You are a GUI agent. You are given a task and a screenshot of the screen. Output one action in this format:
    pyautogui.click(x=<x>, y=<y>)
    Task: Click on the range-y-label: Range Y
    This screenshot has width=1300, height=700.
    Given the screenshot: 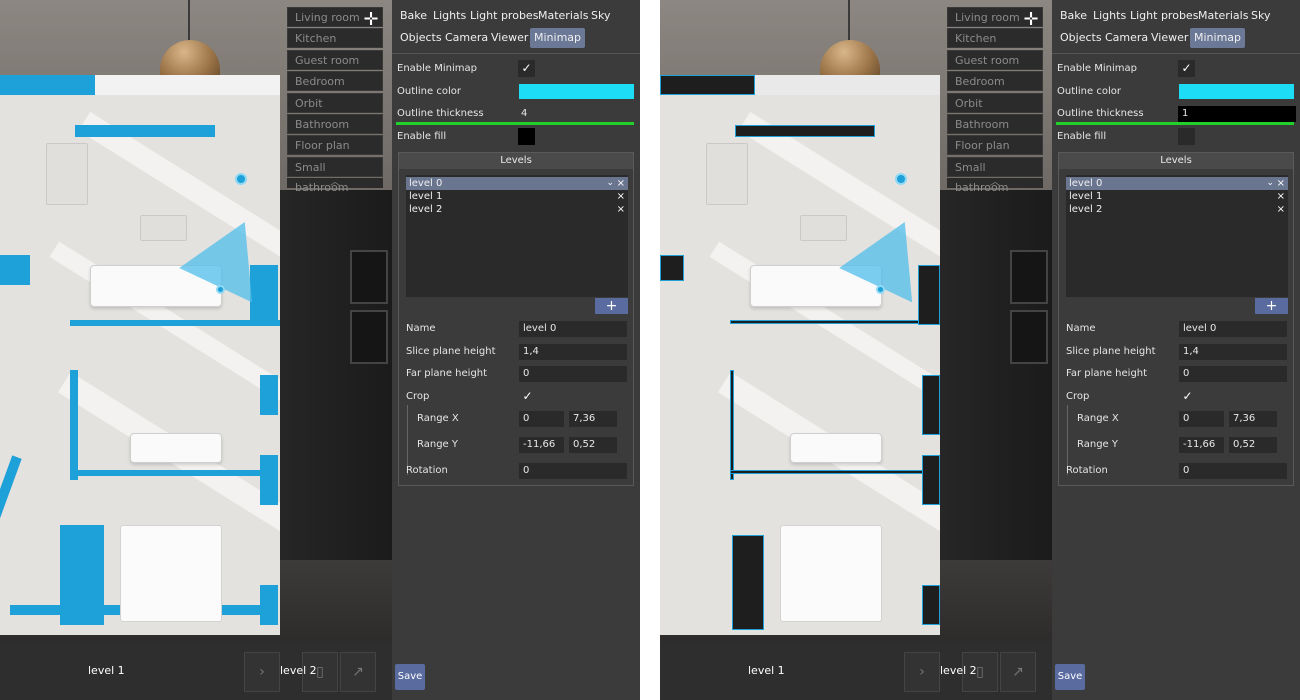 What is the action you would take?
    pyautogui.click(x=1097, y=444)
    